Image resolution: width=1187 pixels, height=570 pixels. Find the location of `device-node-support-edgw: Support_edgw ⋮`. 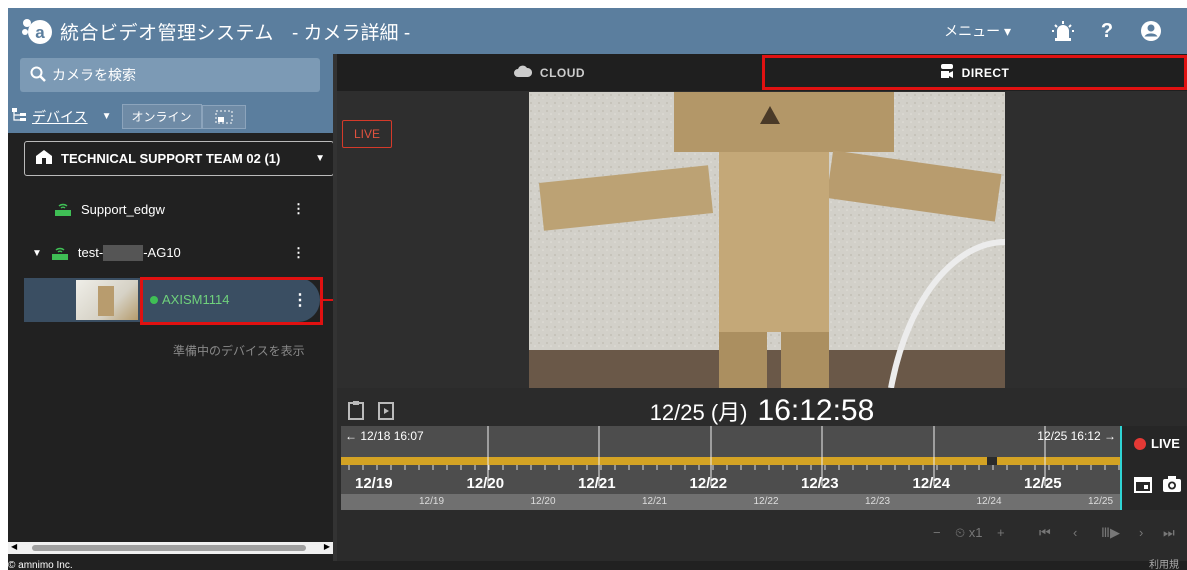

device-node-support-edgw: Support_edgw ⋮ is located at coordinates (170, 209).